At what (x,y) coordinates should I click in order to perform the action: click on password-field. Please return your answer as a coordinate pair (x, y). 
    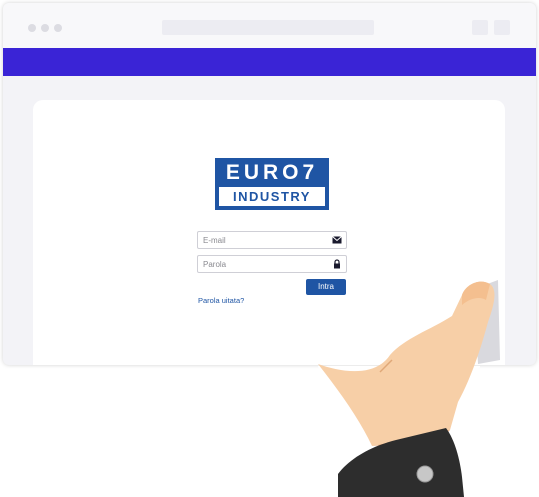
    Looking at the image, I should click on (272, 264).